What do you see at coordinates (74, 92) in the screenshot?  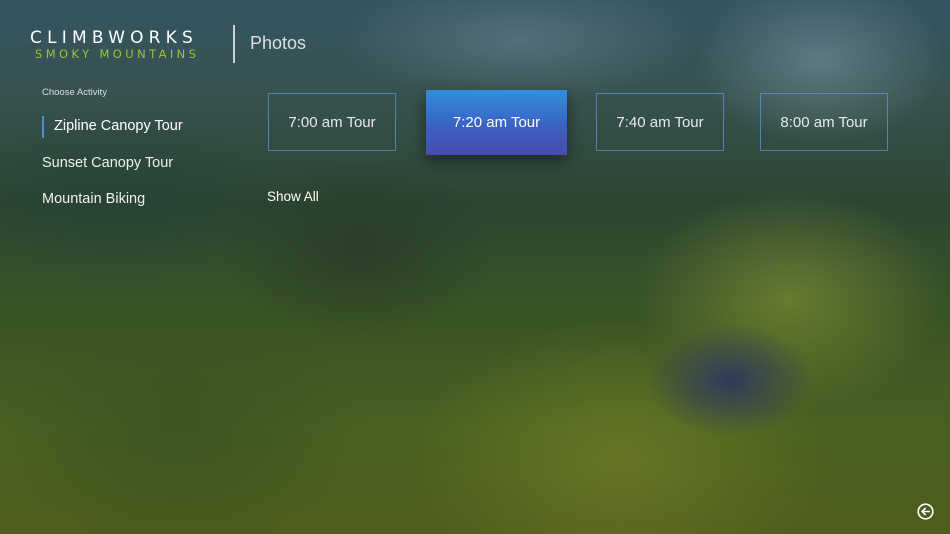 I see `sidebar-heading: Choose Activity` at bounding box center [74, 92].